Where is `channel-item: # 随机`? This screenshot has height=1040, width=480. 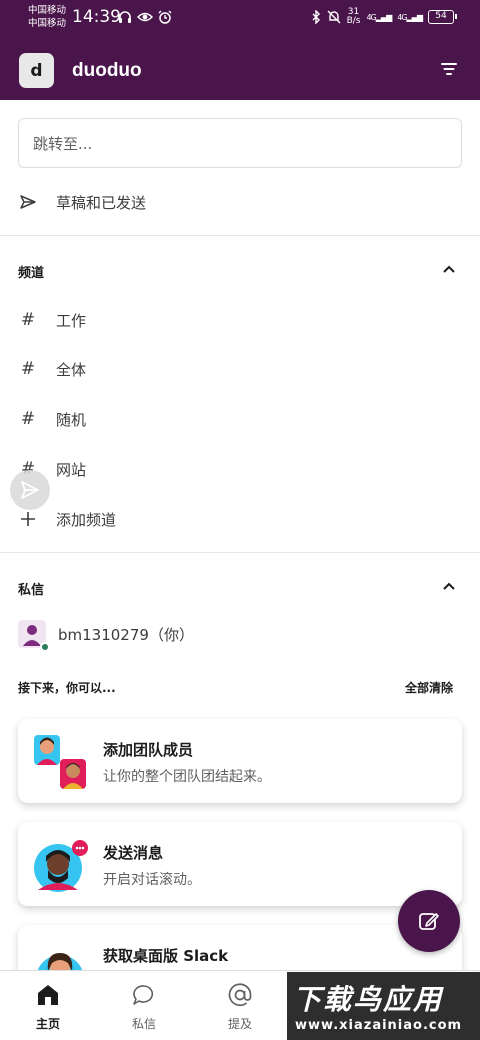
channel-item: # 随机 is located at coordinates (240, 419).